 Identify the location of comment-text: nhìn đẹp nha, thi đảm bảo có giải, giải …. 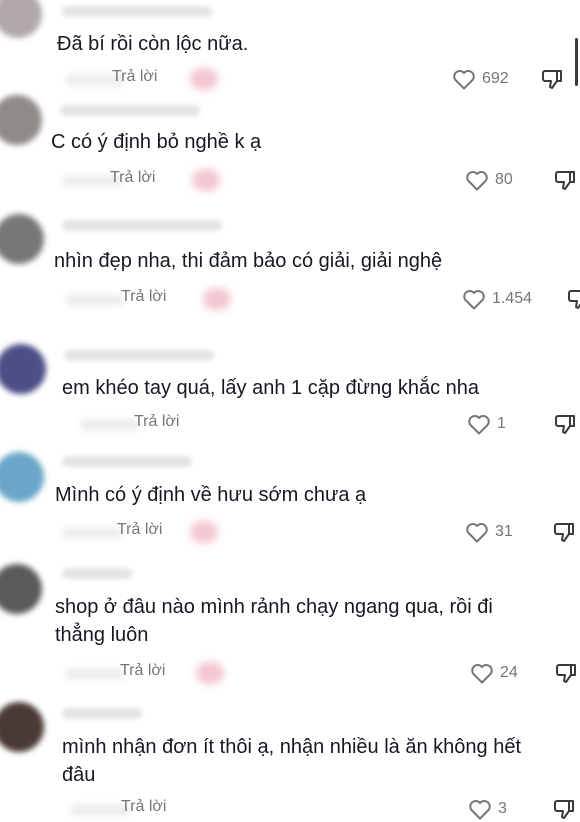
(248, 261).